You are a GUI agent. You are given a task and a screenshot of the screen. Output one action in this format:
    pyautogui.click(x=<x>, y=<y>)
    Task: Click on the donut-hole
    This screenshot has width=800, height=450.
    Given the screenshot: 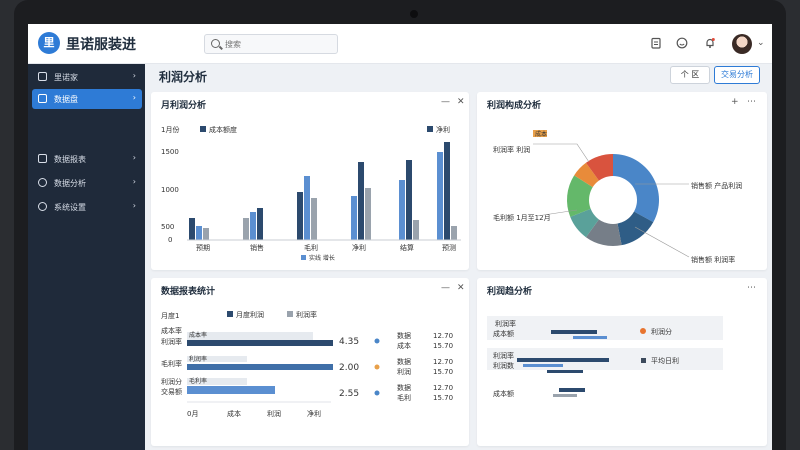 What is the action you would take?
    pyautogui.click(x=613, y=200)
    